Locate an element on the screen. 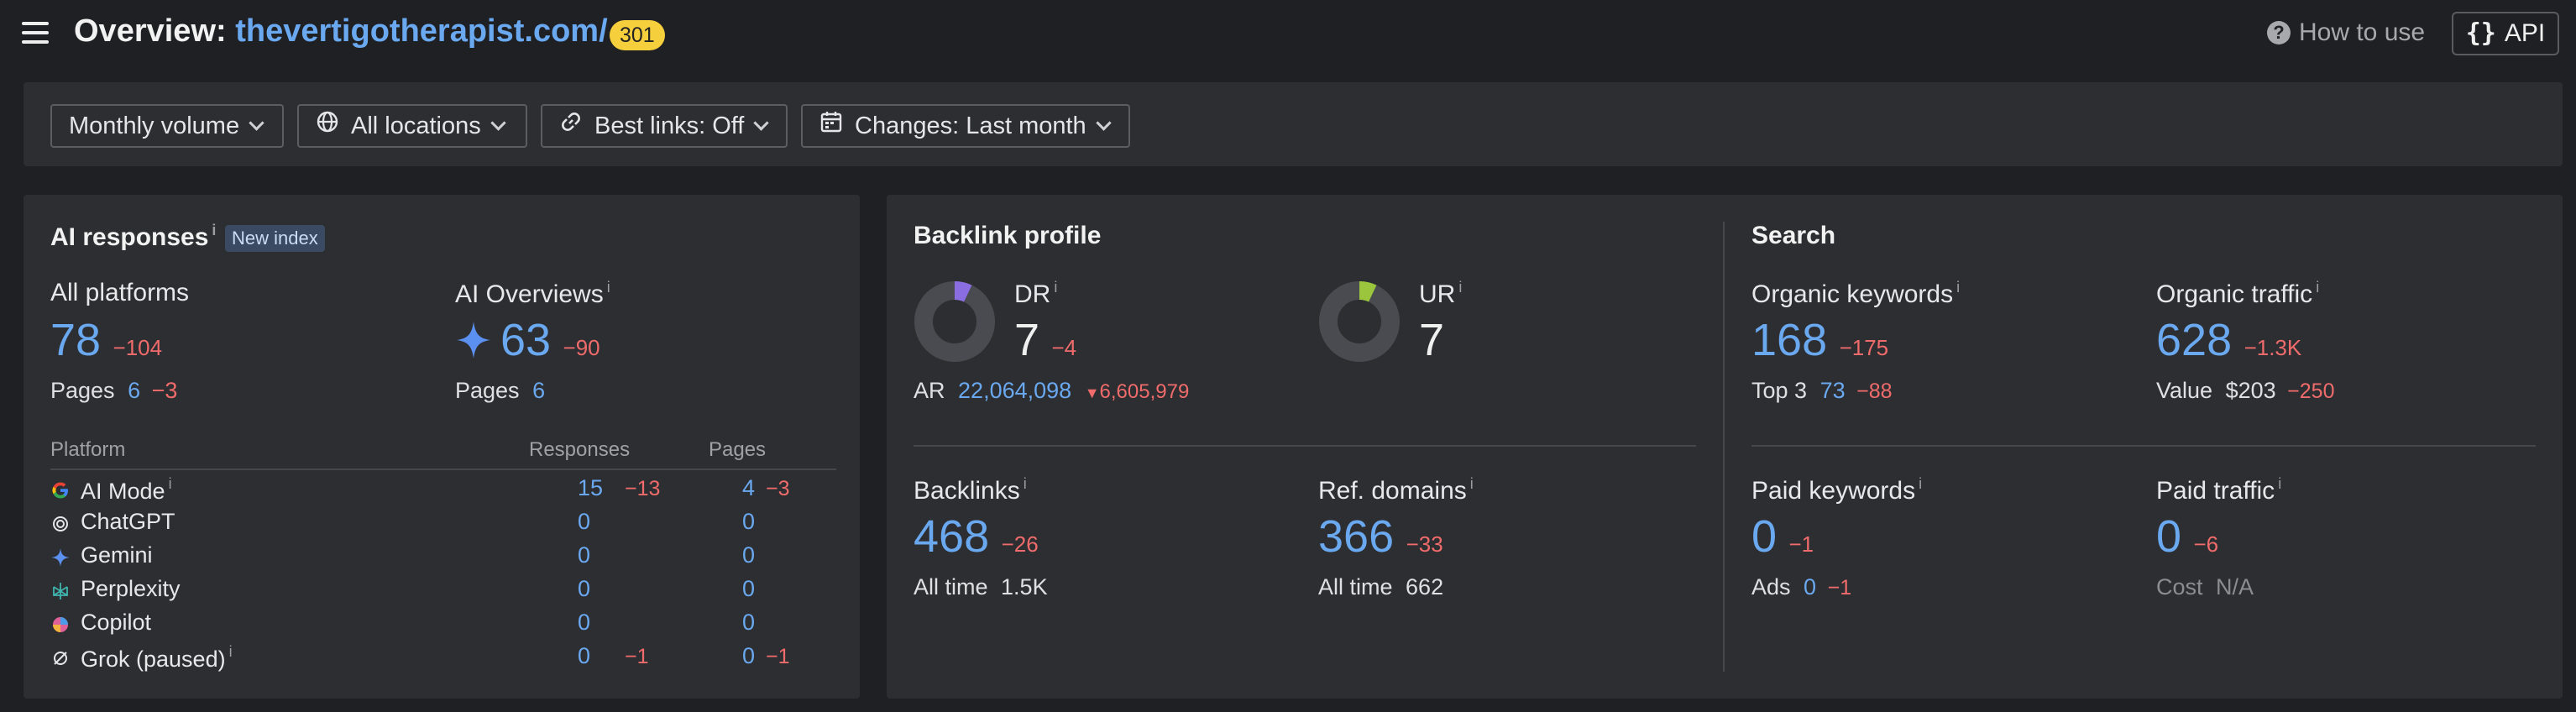  responses-value: 15 is located at coordinates (590, 488).